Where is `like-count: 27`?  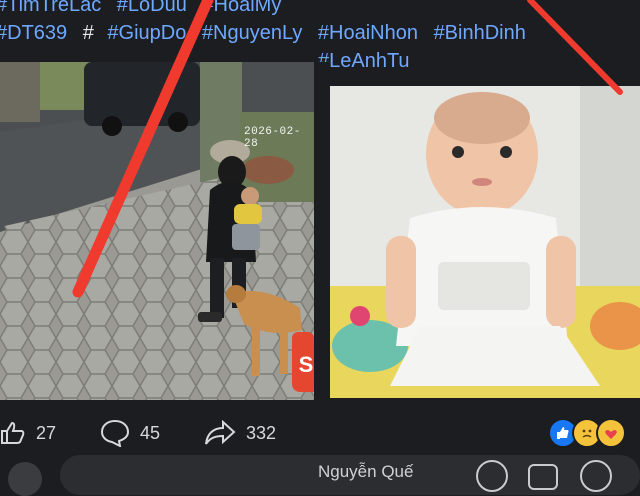
like-count: 27 is located at coordinates (46, 432).